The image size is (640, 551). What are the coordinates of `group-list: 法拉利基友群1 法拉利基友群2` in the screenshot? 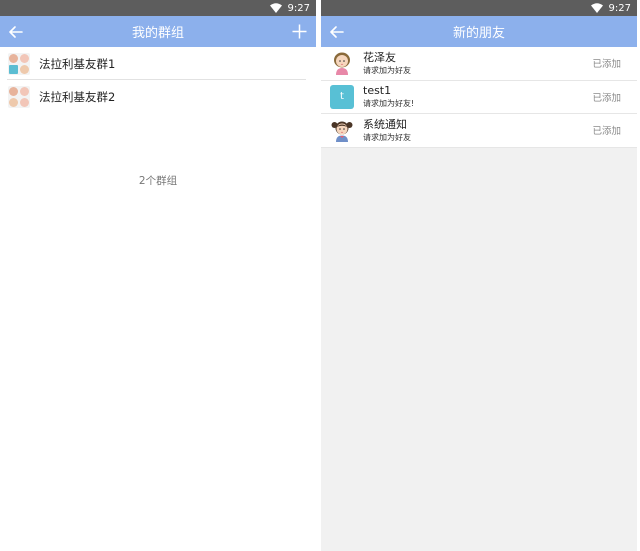 It's located at (158, 80).